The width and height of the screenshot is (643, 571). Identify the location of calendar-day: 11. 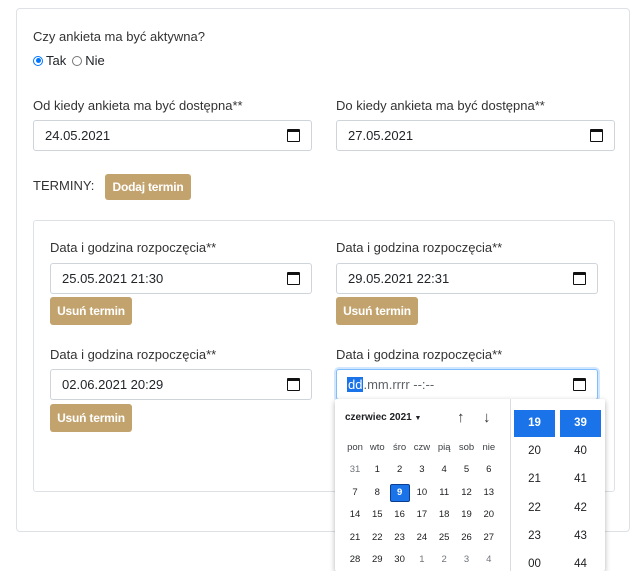
(444, 492).